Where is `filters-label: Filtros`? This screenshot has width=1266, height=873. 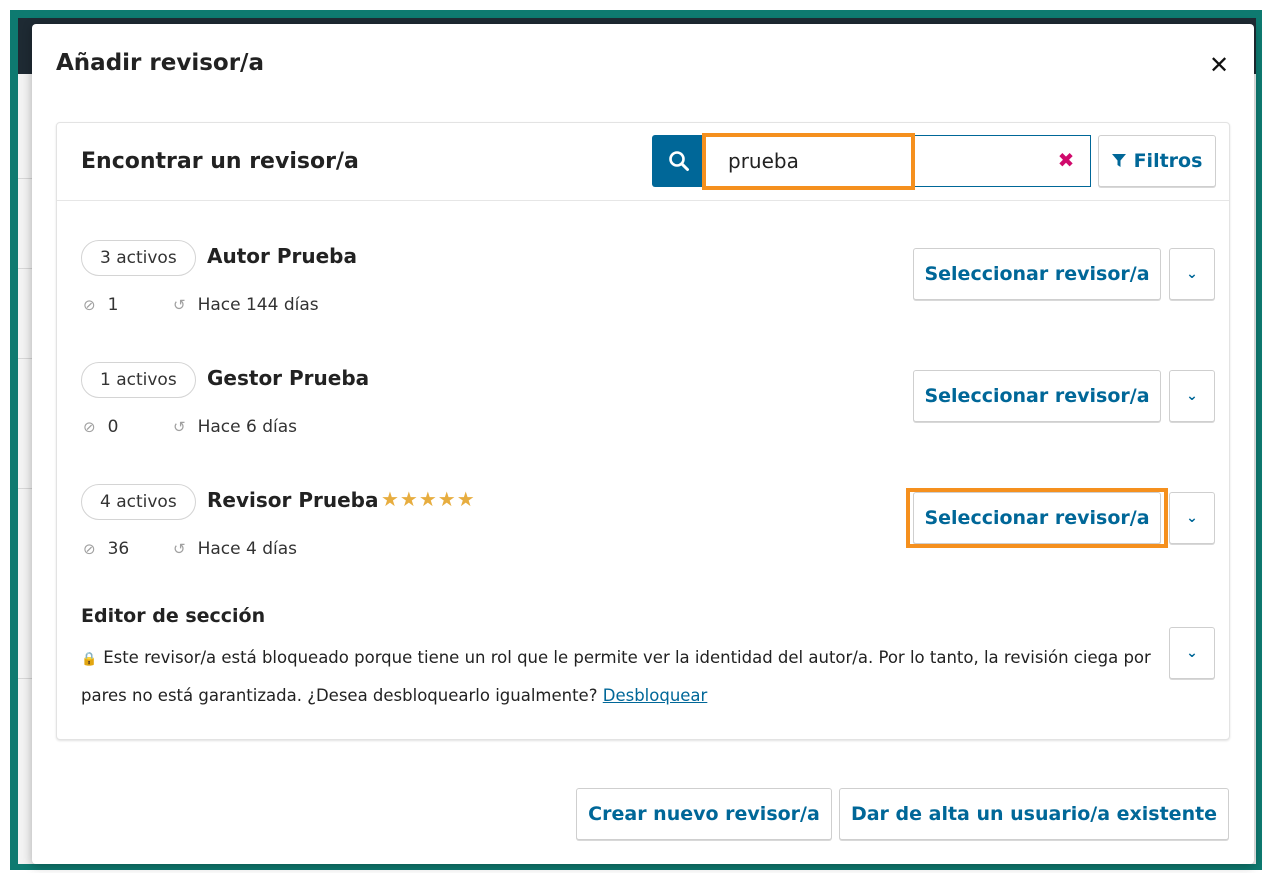 filters-label: Filtros is located at coordinates (1168, 161).